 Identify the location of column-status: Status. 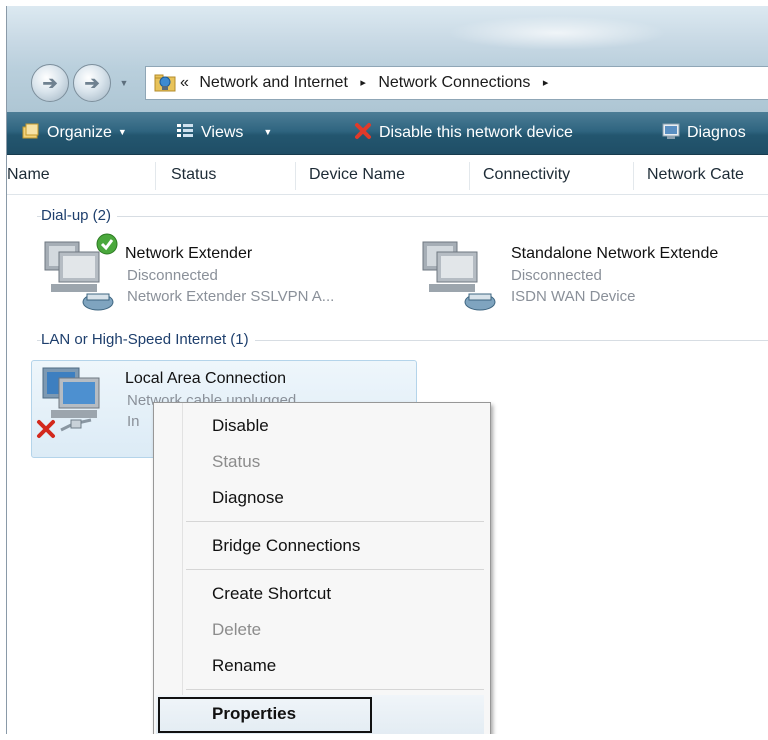
(193, 175).